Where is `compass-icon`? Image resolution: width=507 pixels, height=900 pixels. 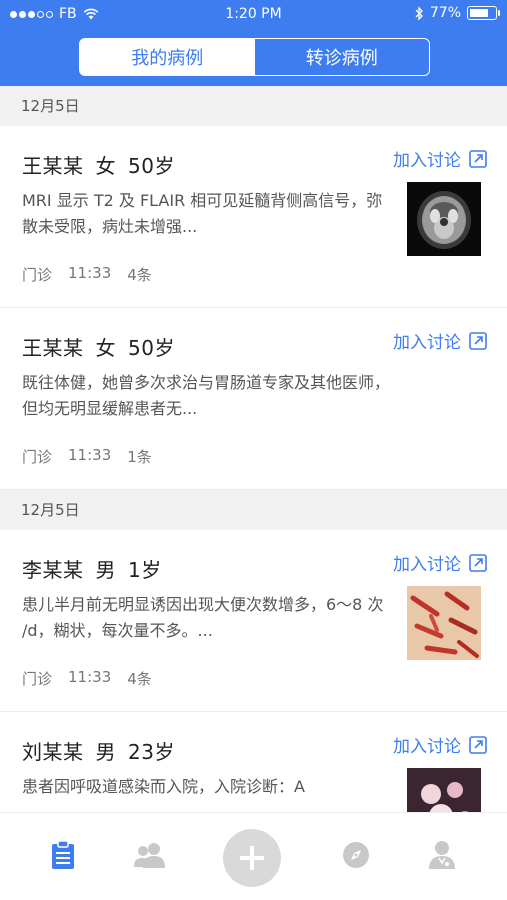 compass-icon is located at coordinates (356, 855).